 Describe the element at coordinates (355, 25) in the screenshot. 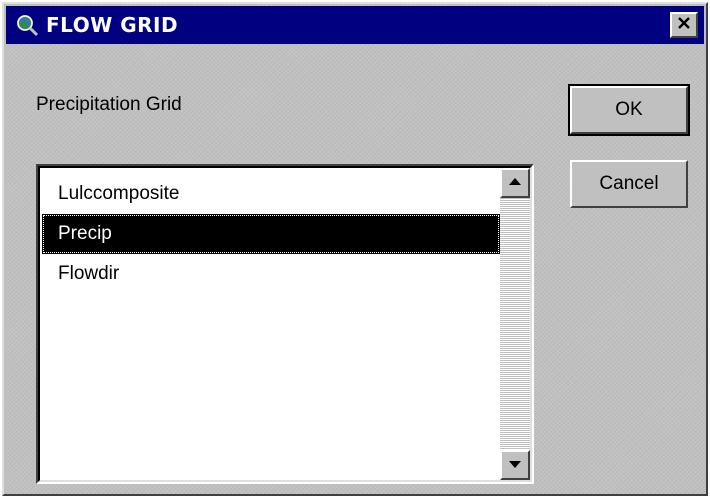

I see `title-bar: FLOW GRID` at that location.